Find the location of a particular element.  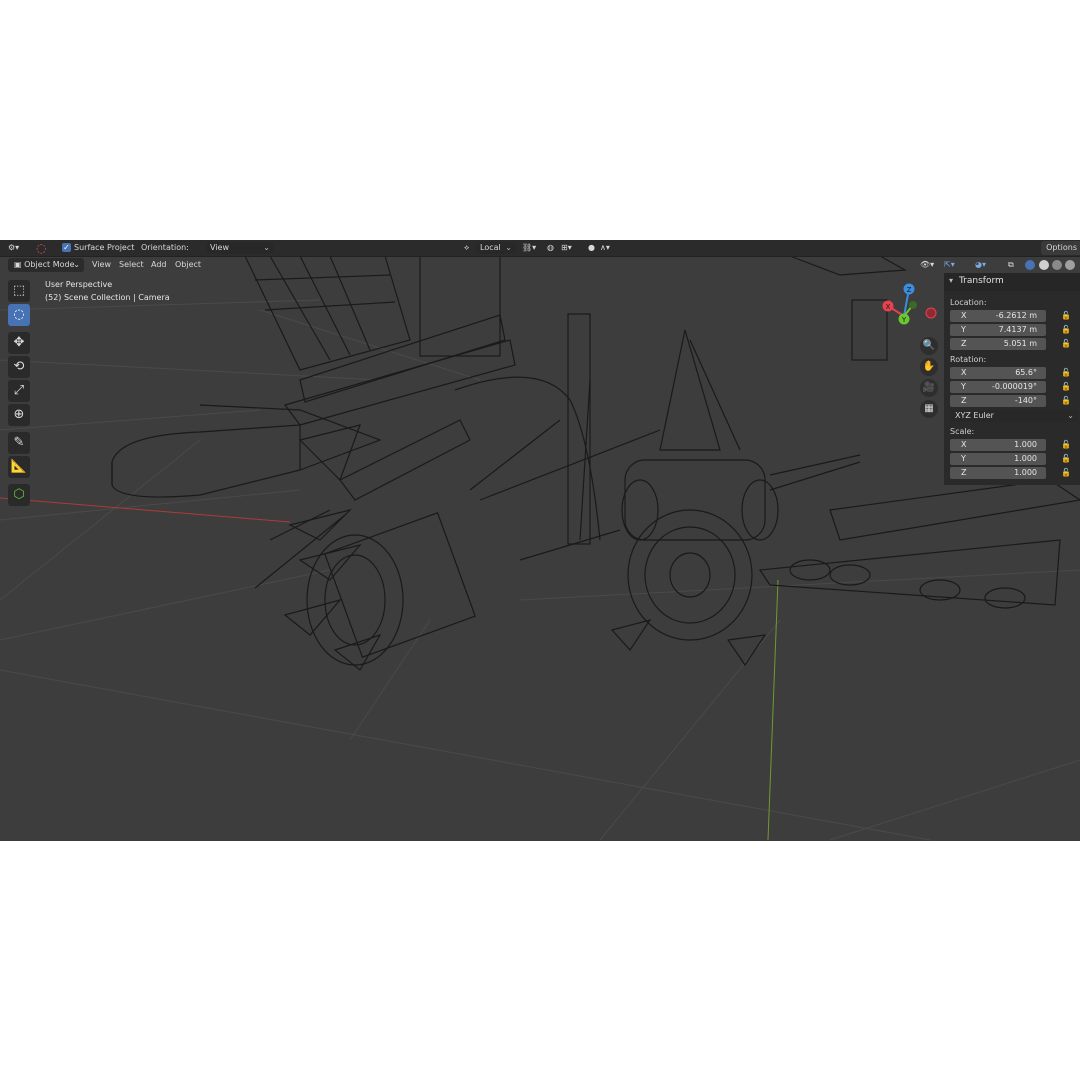

location-y-field: Y 7.4137 m is located at coordinates (998, 330).